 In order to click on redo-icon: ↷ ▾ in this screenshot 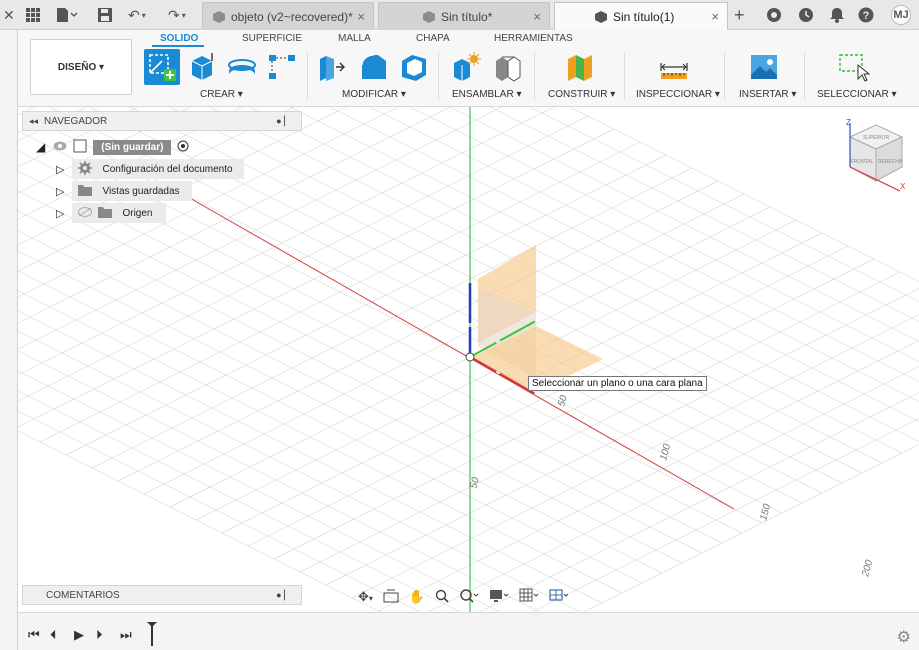, I will do `click(177, 15)`.